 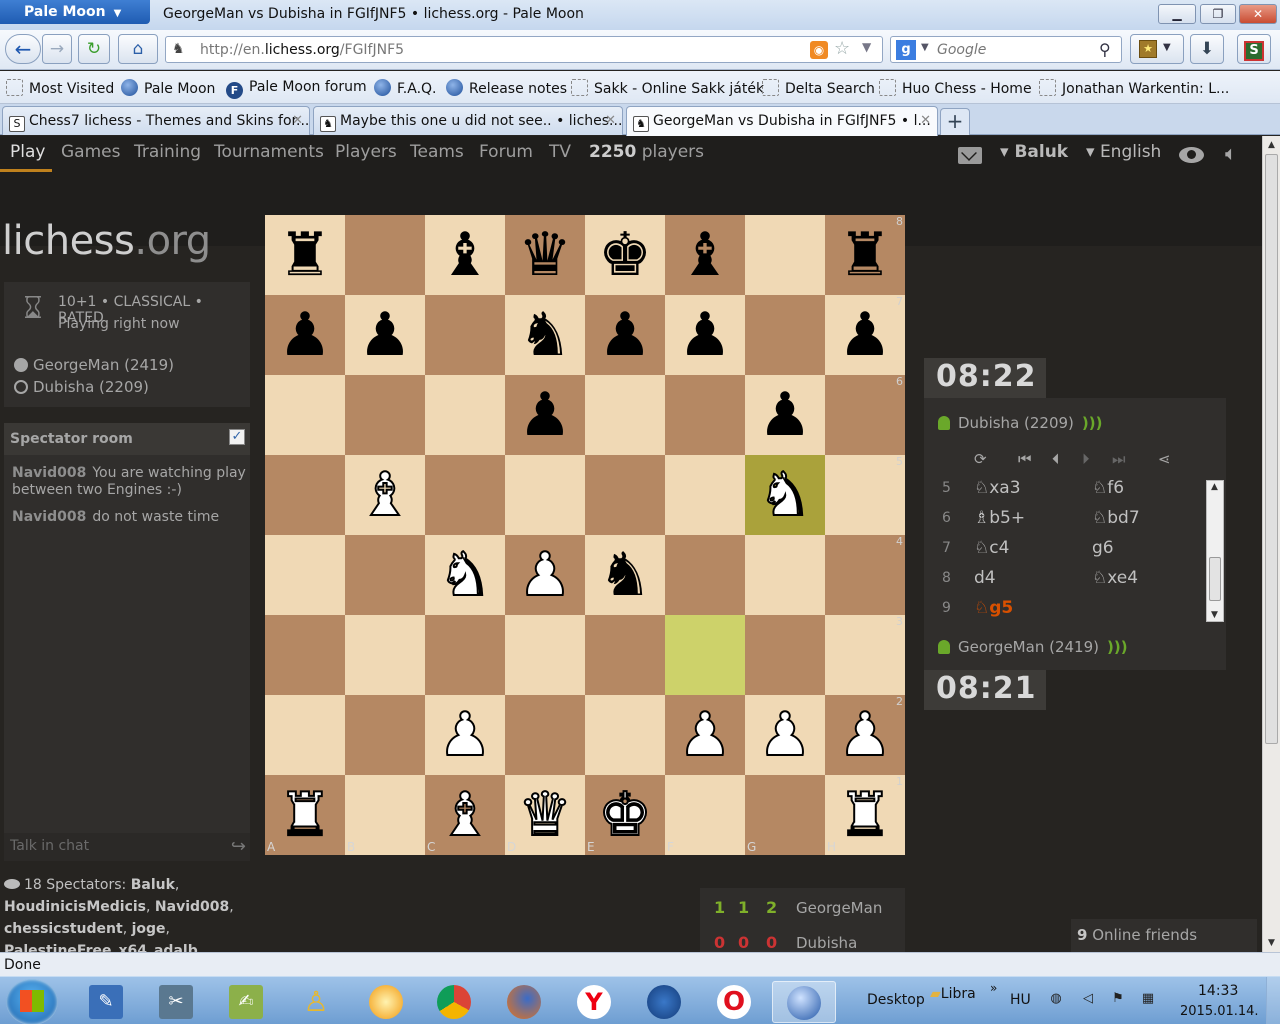 I want to click on taskbar-waterfox, so click(x=664, y=1002).